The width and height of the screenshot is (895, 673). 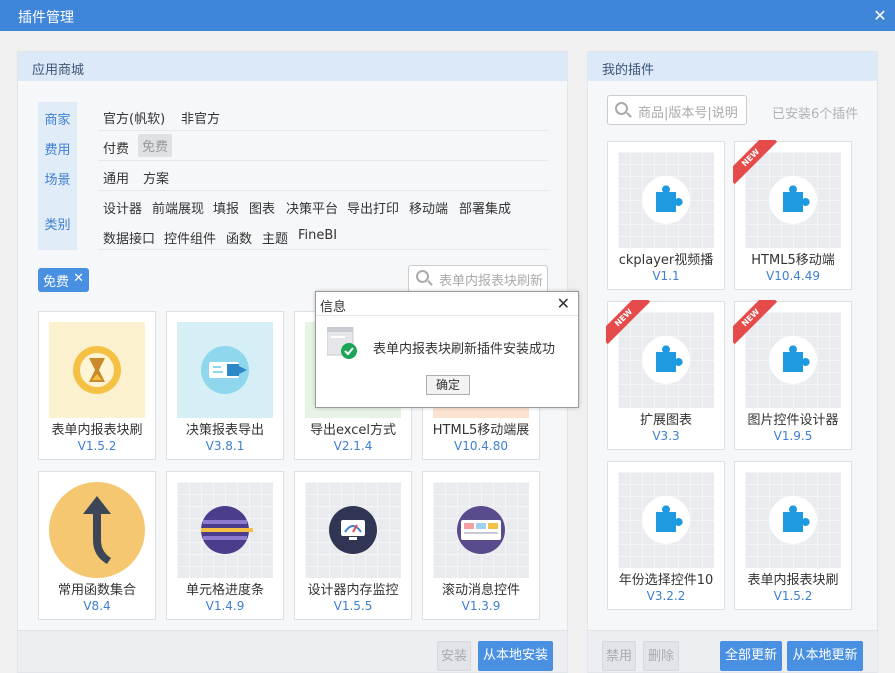 What do you see at coordinates (333, 307) in the screenshot?
I see `dialog-title: 信息` at bounding box center [333, 307].